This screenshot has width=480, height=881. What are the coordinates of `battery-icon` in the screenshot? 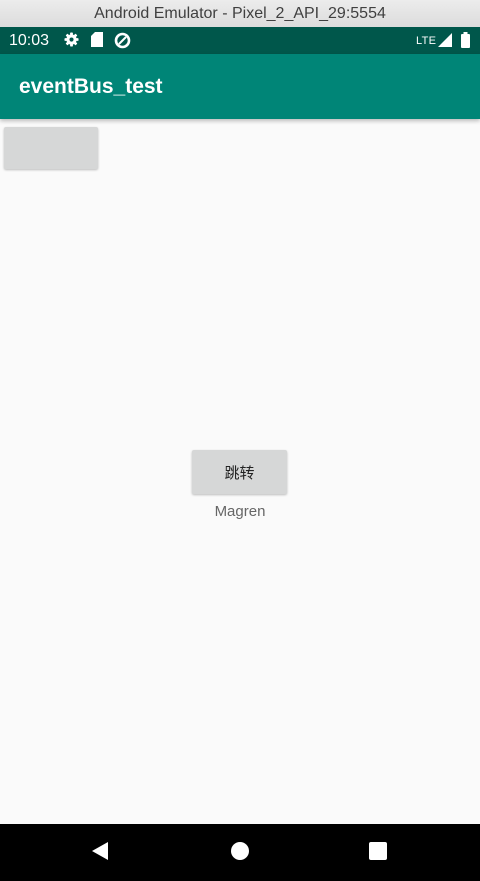 It's located at (465, 42).